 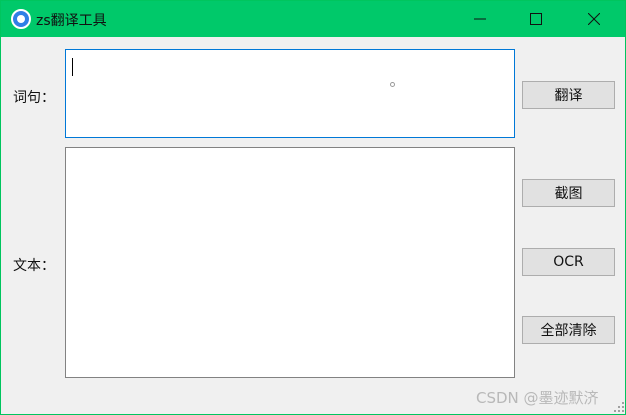 I want to click on resize-grip-icon, so click(x=619, y=407).